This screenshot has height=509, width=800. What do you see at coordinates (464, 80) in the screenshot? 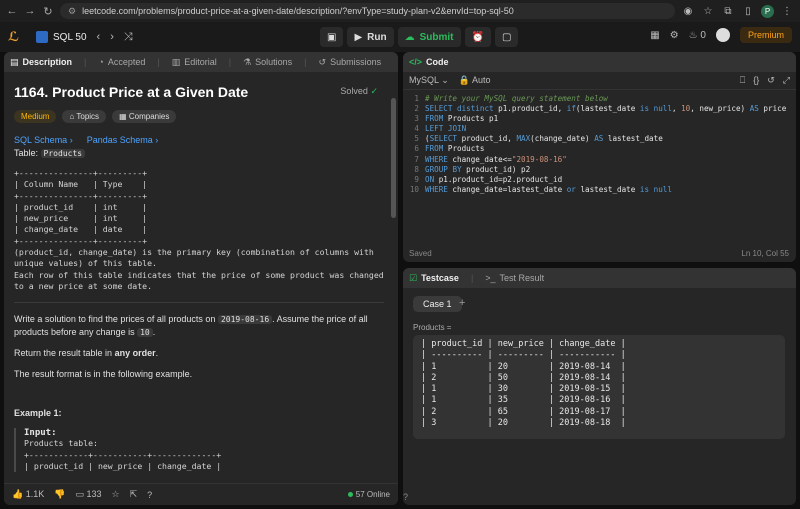
I see `lock-icon: 🔒` at bounding box center [464, 80].